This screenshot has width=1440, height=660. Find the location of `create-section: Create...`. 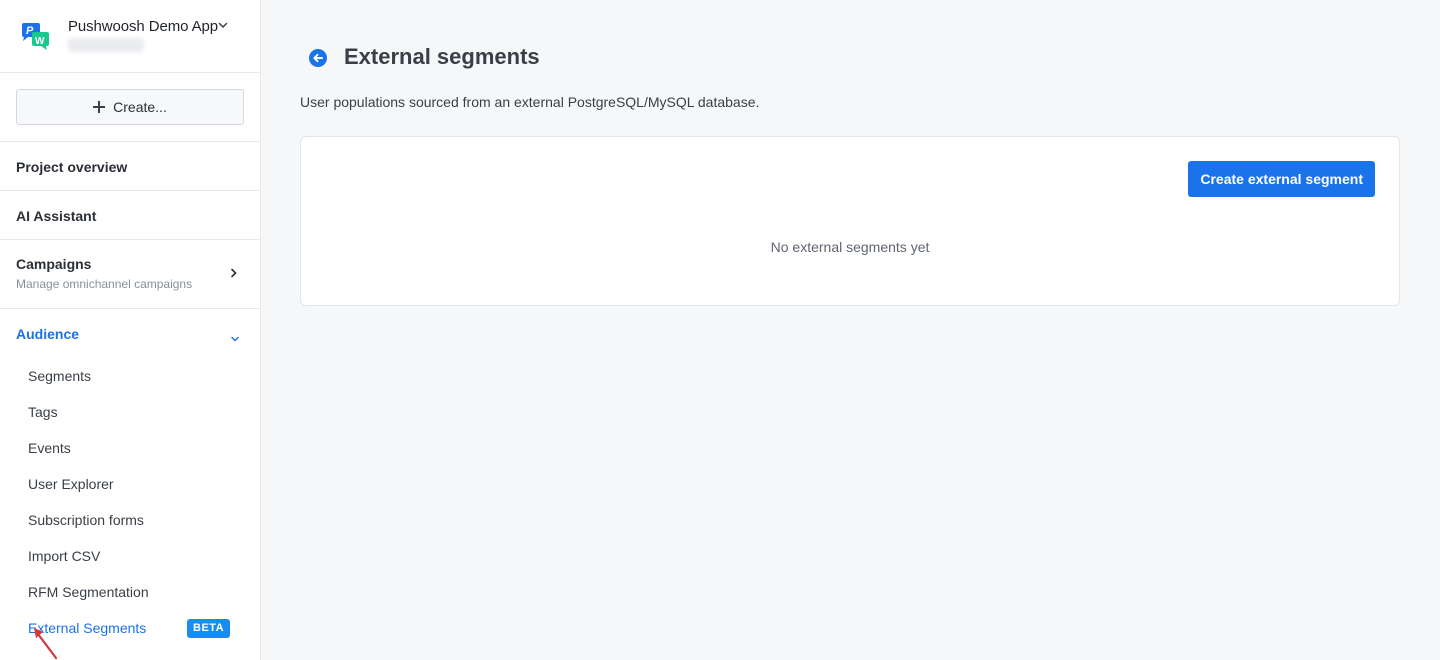

create-section: Create... is located at coordinates (130, 107).